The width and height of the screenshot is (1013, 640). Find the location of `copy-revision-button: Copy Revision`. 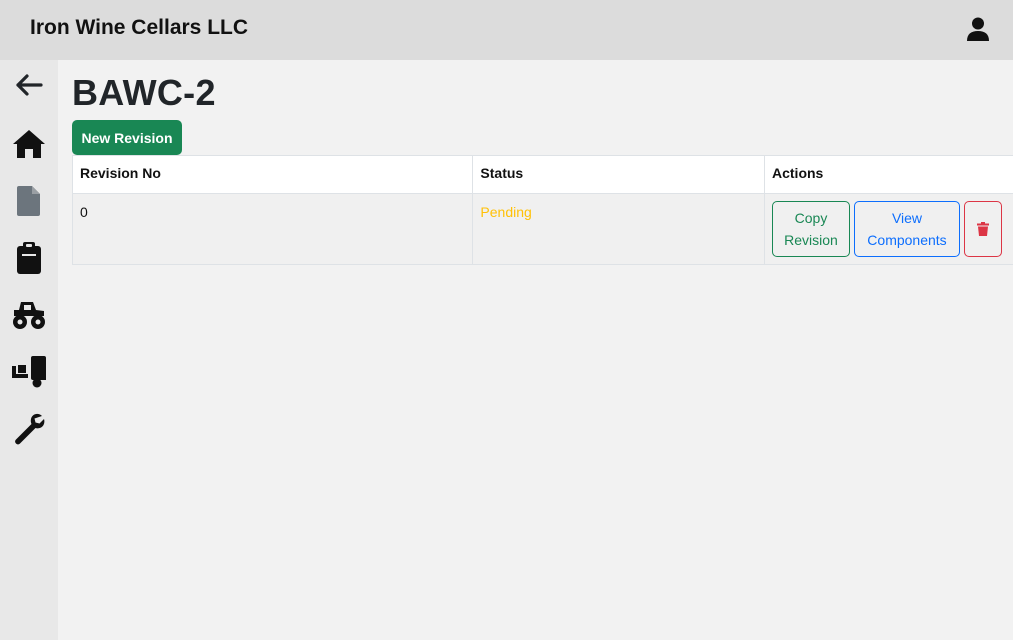

copy-revision-button: Copy Revision is located at coordinates (811, 229).